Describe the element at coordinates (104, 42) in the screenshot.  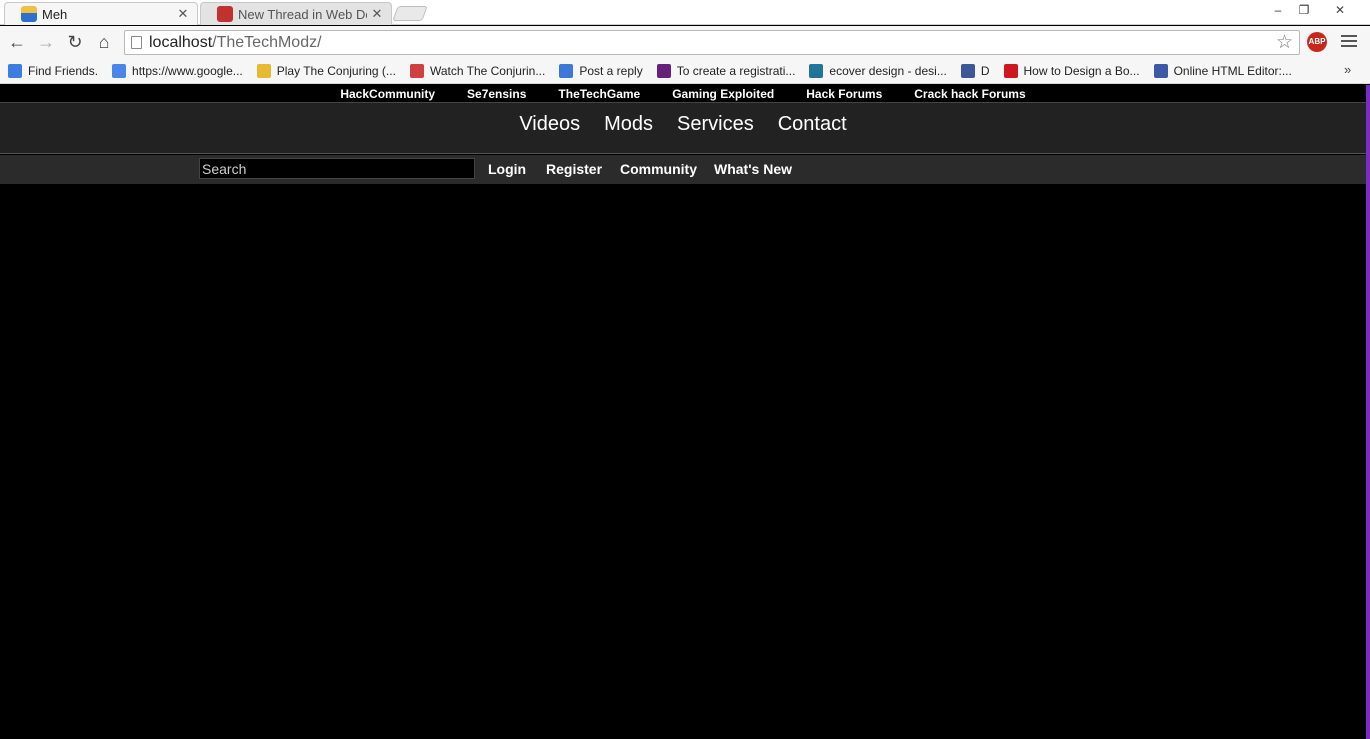
I see `home-button: ⌂` at that location.